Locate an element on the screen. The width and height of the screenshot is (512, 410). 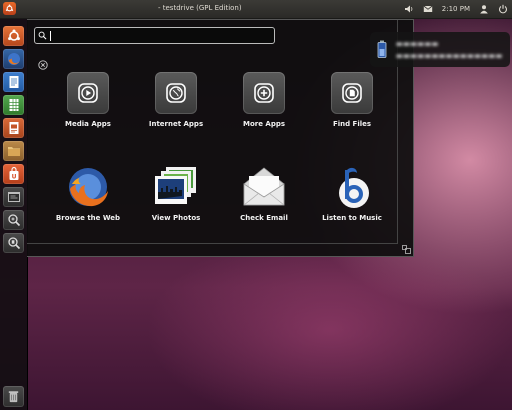
window-title: - testdrive (GPL Edition) is located at coordinates (200, 8).